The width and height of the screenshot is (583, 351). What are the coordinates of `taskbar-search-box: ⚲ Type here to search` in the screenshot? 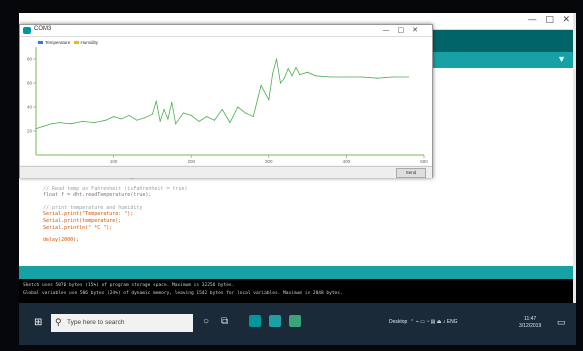 It's located at (122, 323).